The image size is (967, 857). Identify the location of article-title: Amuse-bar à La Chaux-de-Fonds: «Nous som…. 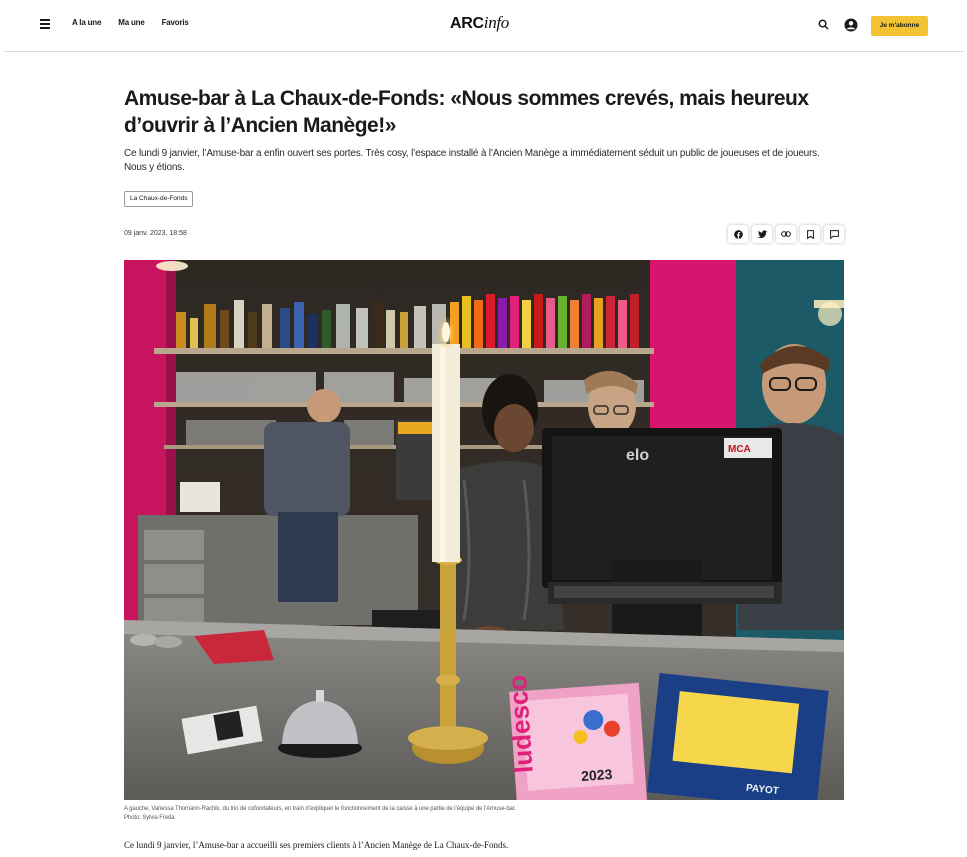
(466, 112).